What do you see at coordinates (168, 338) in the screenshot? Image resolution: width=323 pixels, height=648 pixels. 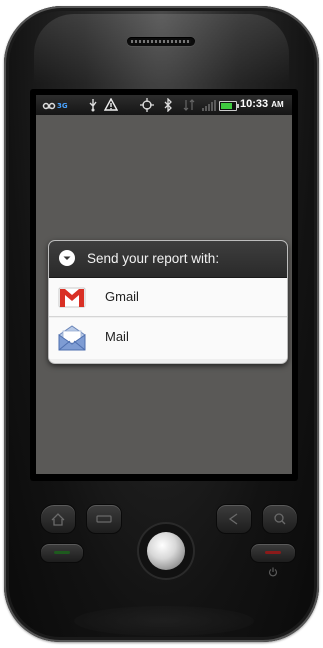 I see `option-mail: Mail` at bounding box center [168, 338].